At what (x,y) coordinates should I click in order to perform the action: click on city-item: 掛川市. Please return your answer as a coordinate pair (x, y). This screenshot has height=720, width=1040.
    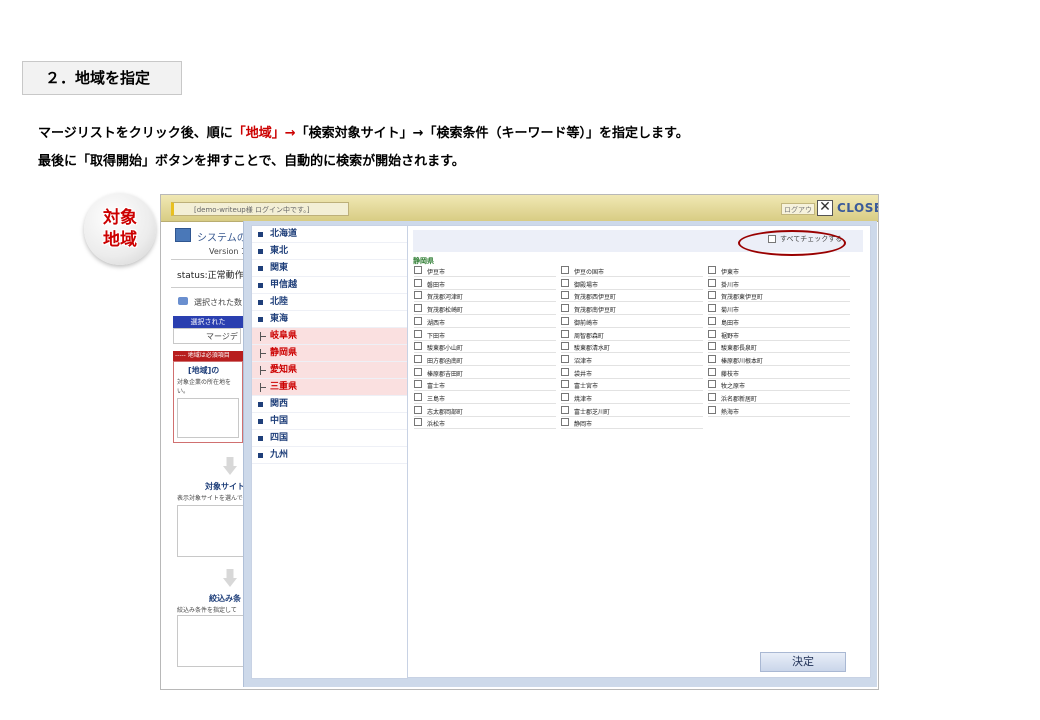
    Looking at the image, I should click on (779, 284).